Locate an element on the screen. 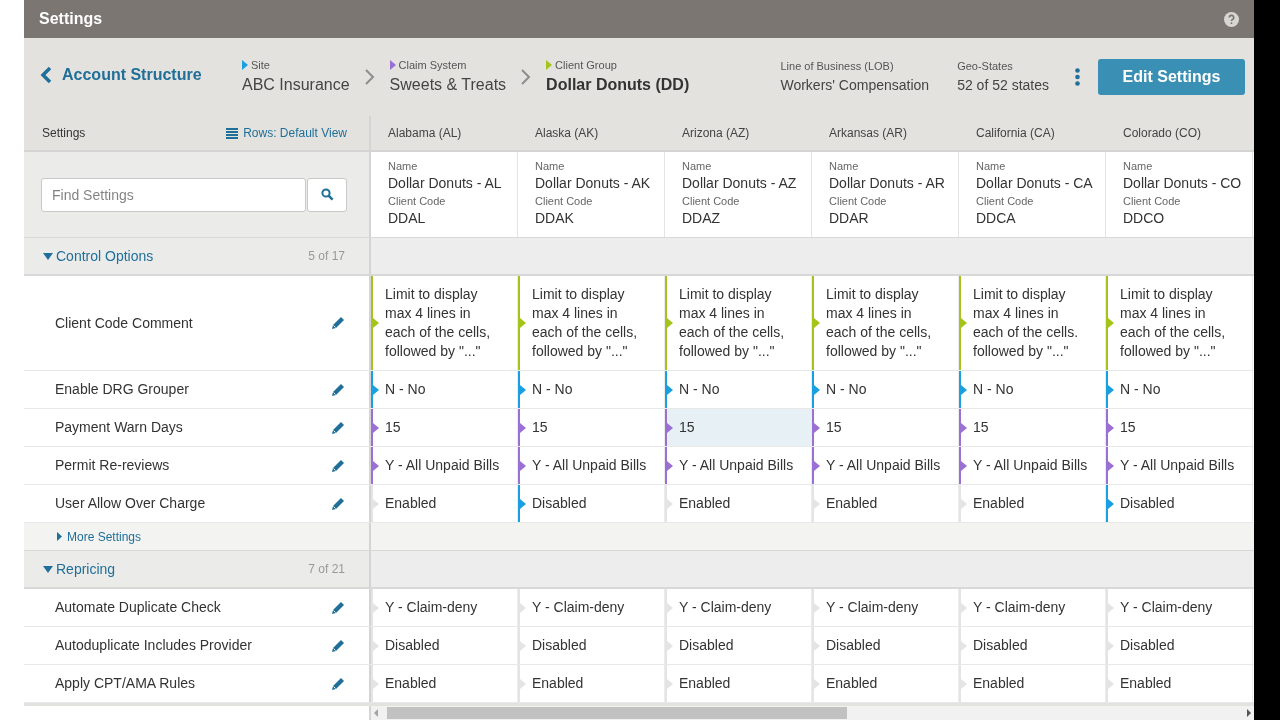  section-toggle: Repricing is located at coordinates (79, 569).